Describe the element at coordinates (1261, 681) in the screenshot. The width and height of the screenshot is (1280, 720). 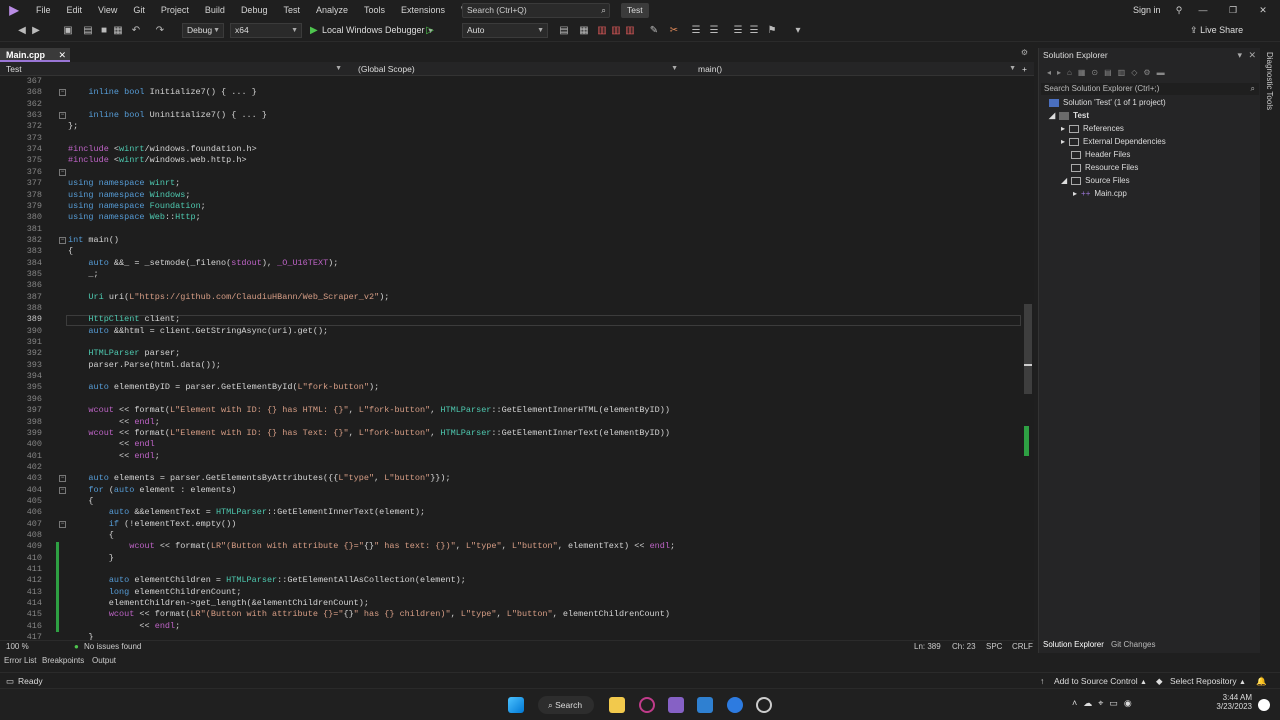
I see `notifications-icon: 🔔` at that location.